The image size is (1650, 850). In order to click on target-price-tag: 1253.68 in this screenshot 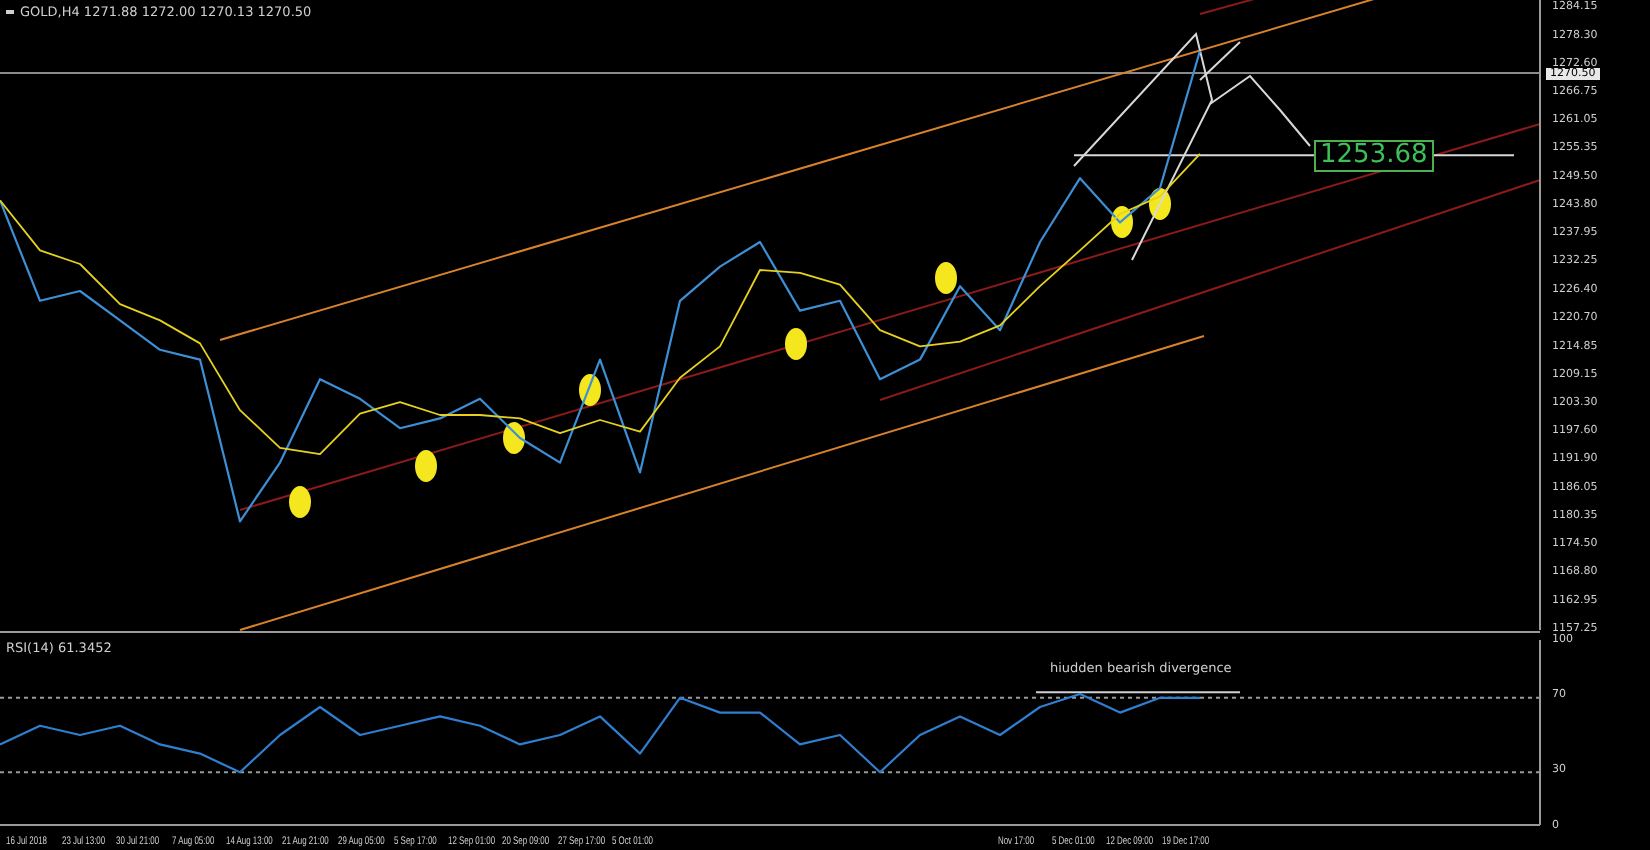, I will do `click(1374, 155)`.